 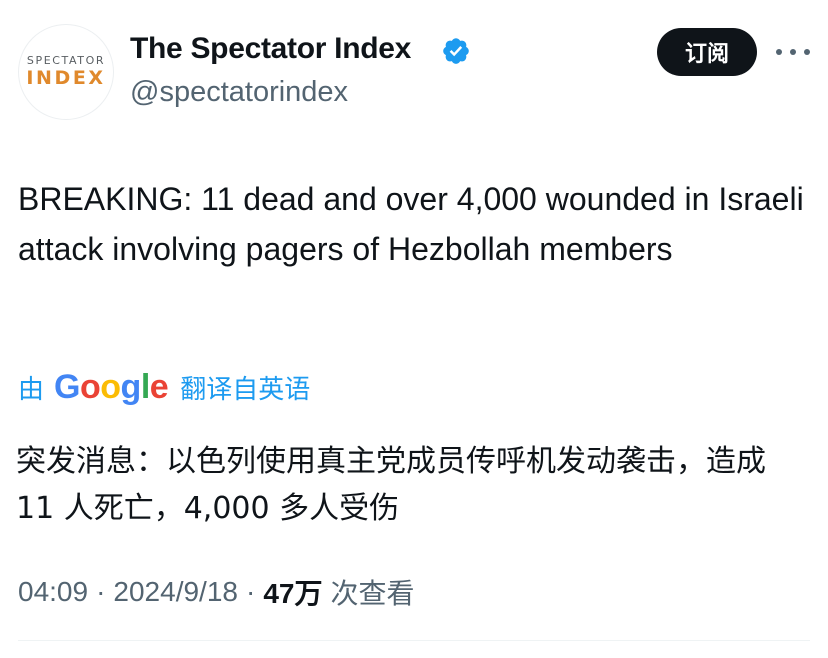 I want to click on avatar-text-top: SPECTATOR, so click(x=66, y=60).